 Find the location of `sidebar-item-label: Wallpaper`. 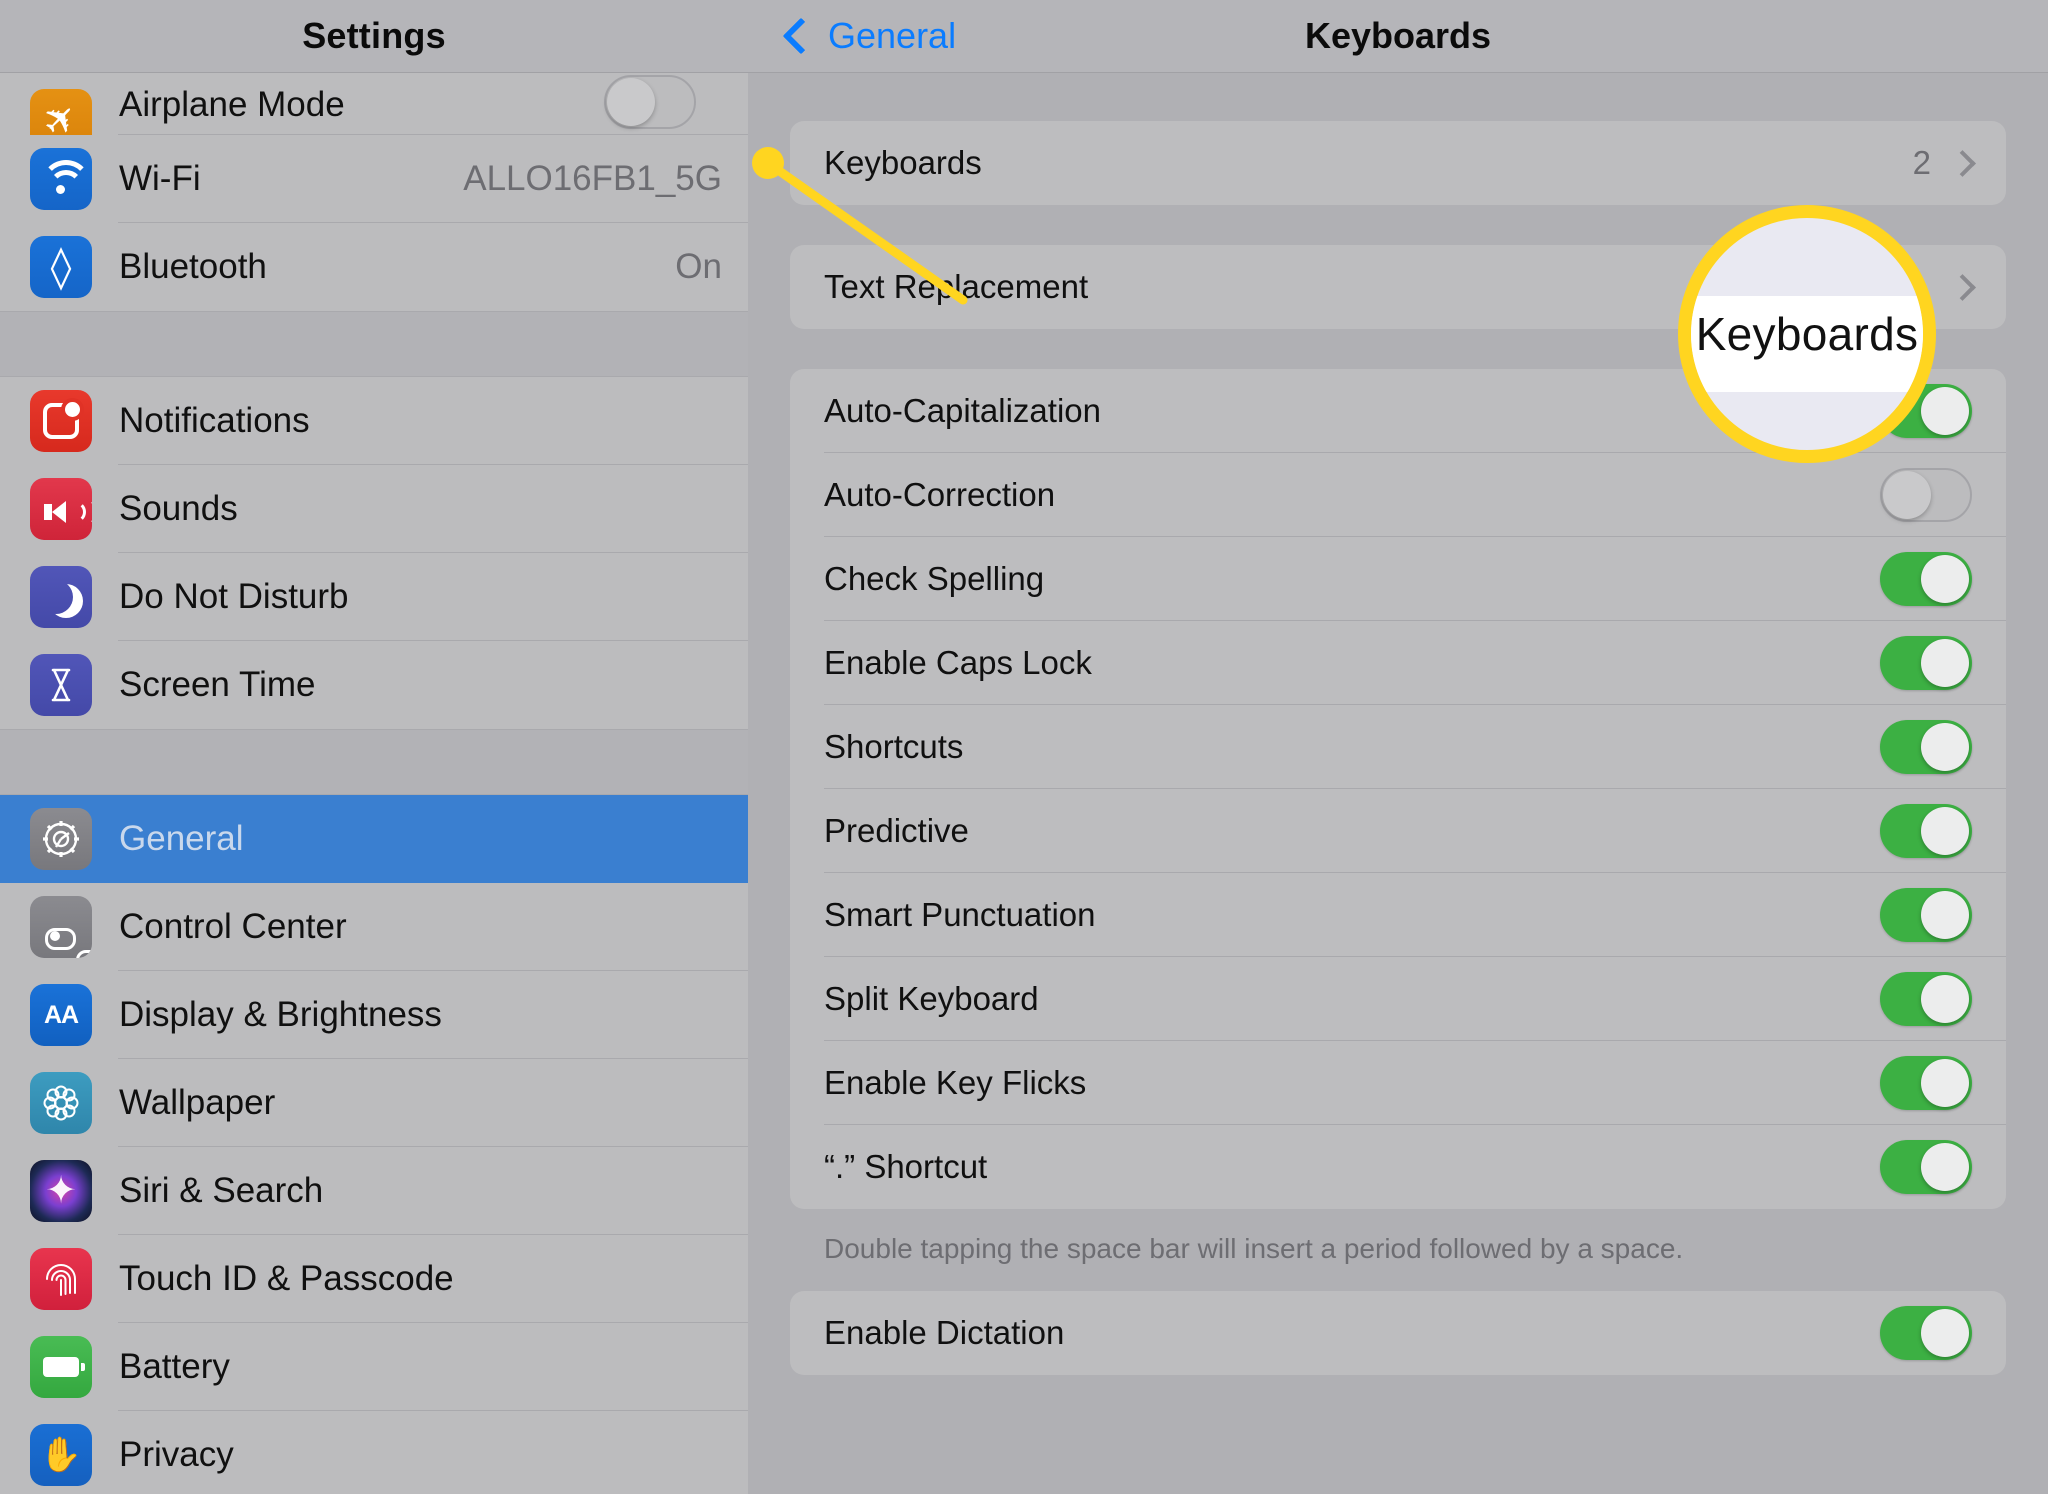

sidebar-item-label: Wallpaper is located at coordinates (197, 1102).